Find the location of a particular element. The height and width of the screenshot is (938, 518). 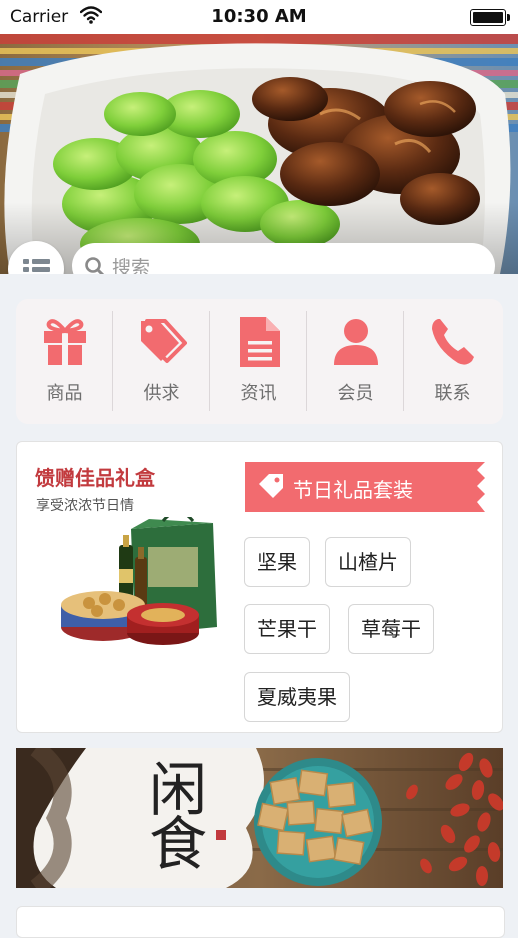

snack-banner-image is located at coordinates (259, 818).